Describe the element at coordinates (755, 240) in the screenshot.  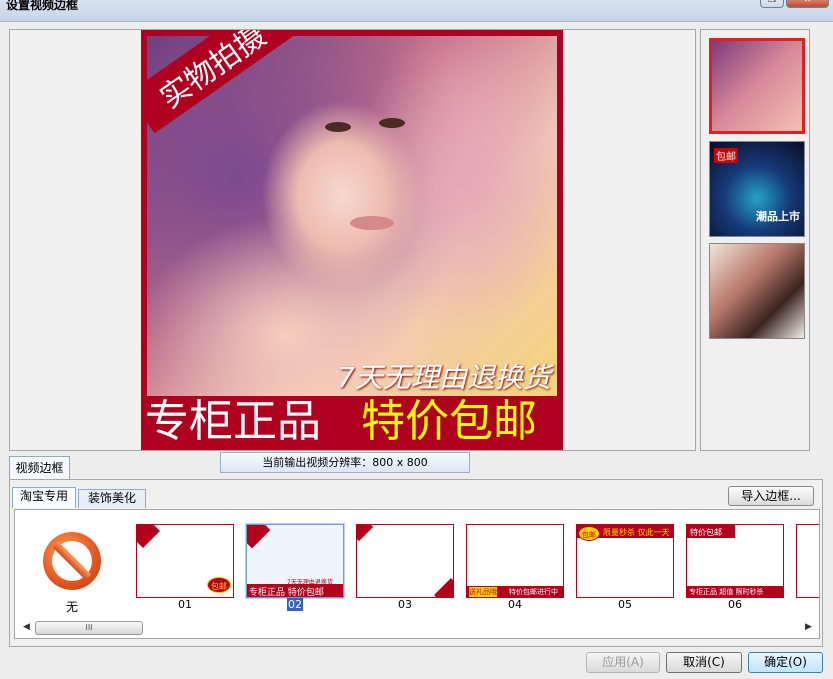
I see `thumbnail-panel: 包邮 潮品上市` at that location.